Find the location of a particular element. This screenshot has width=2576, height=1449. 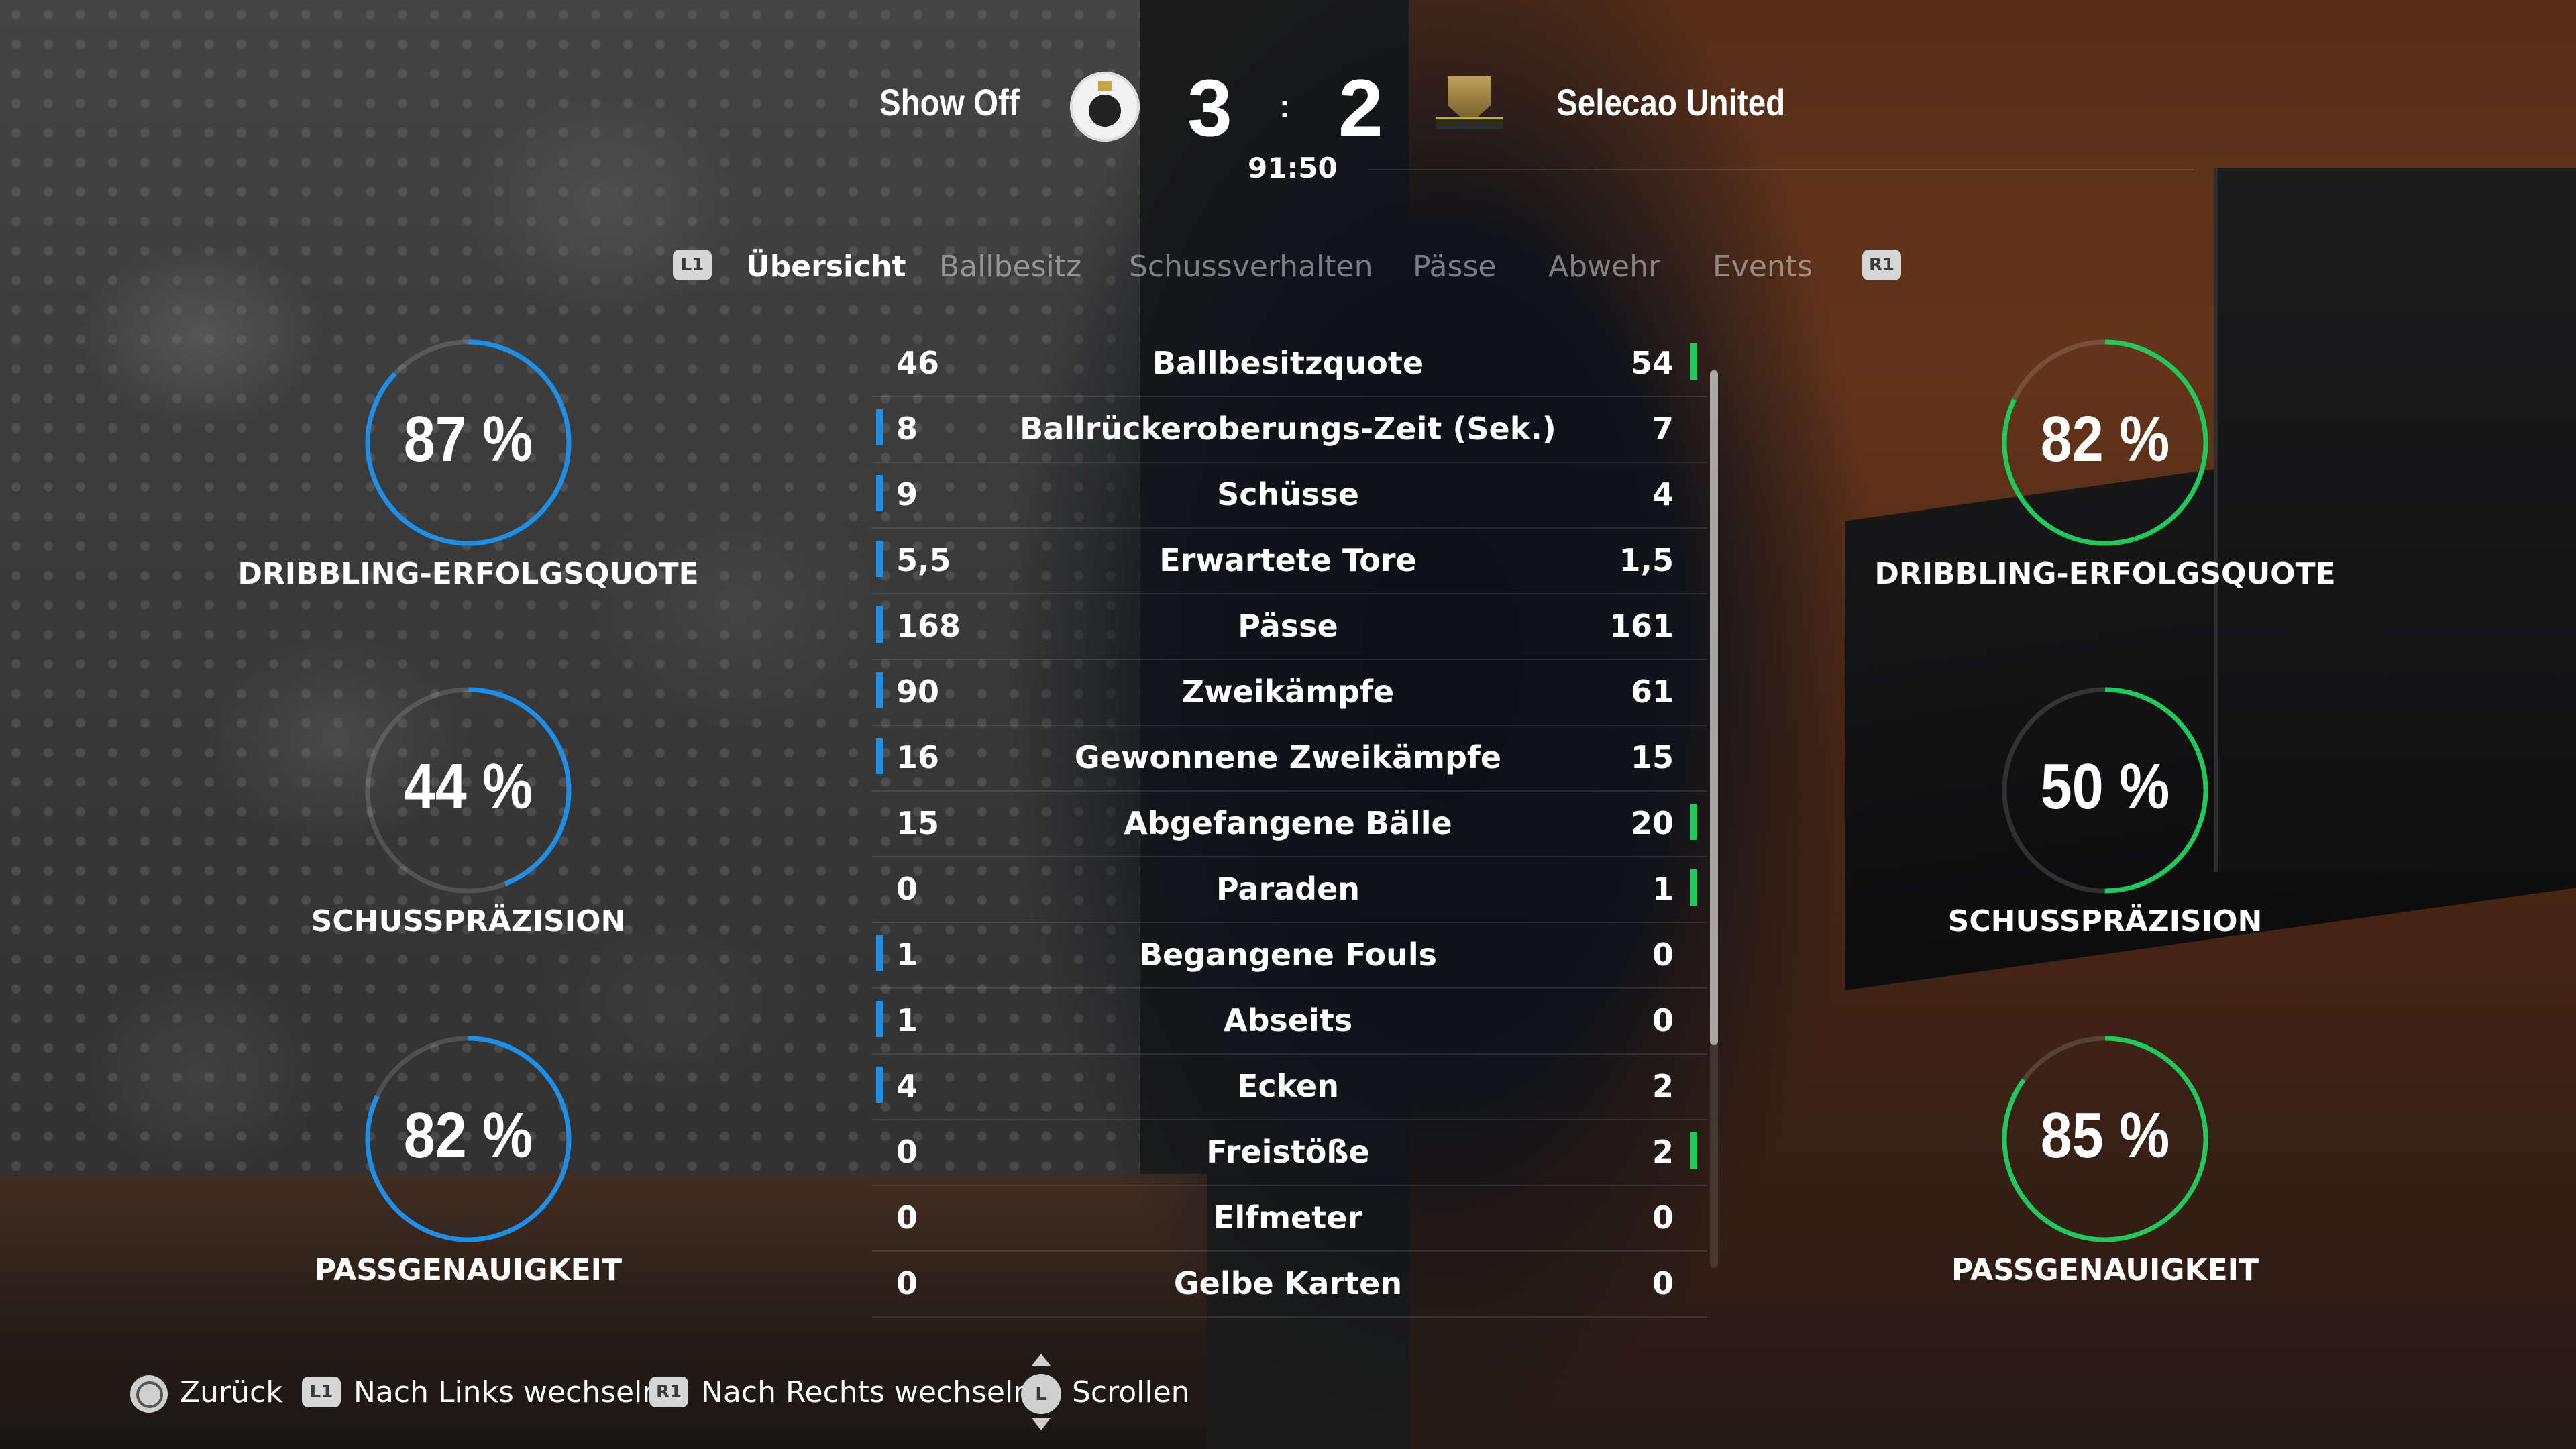

away-stat-value: 20 is located at coordinates (1652, 823).